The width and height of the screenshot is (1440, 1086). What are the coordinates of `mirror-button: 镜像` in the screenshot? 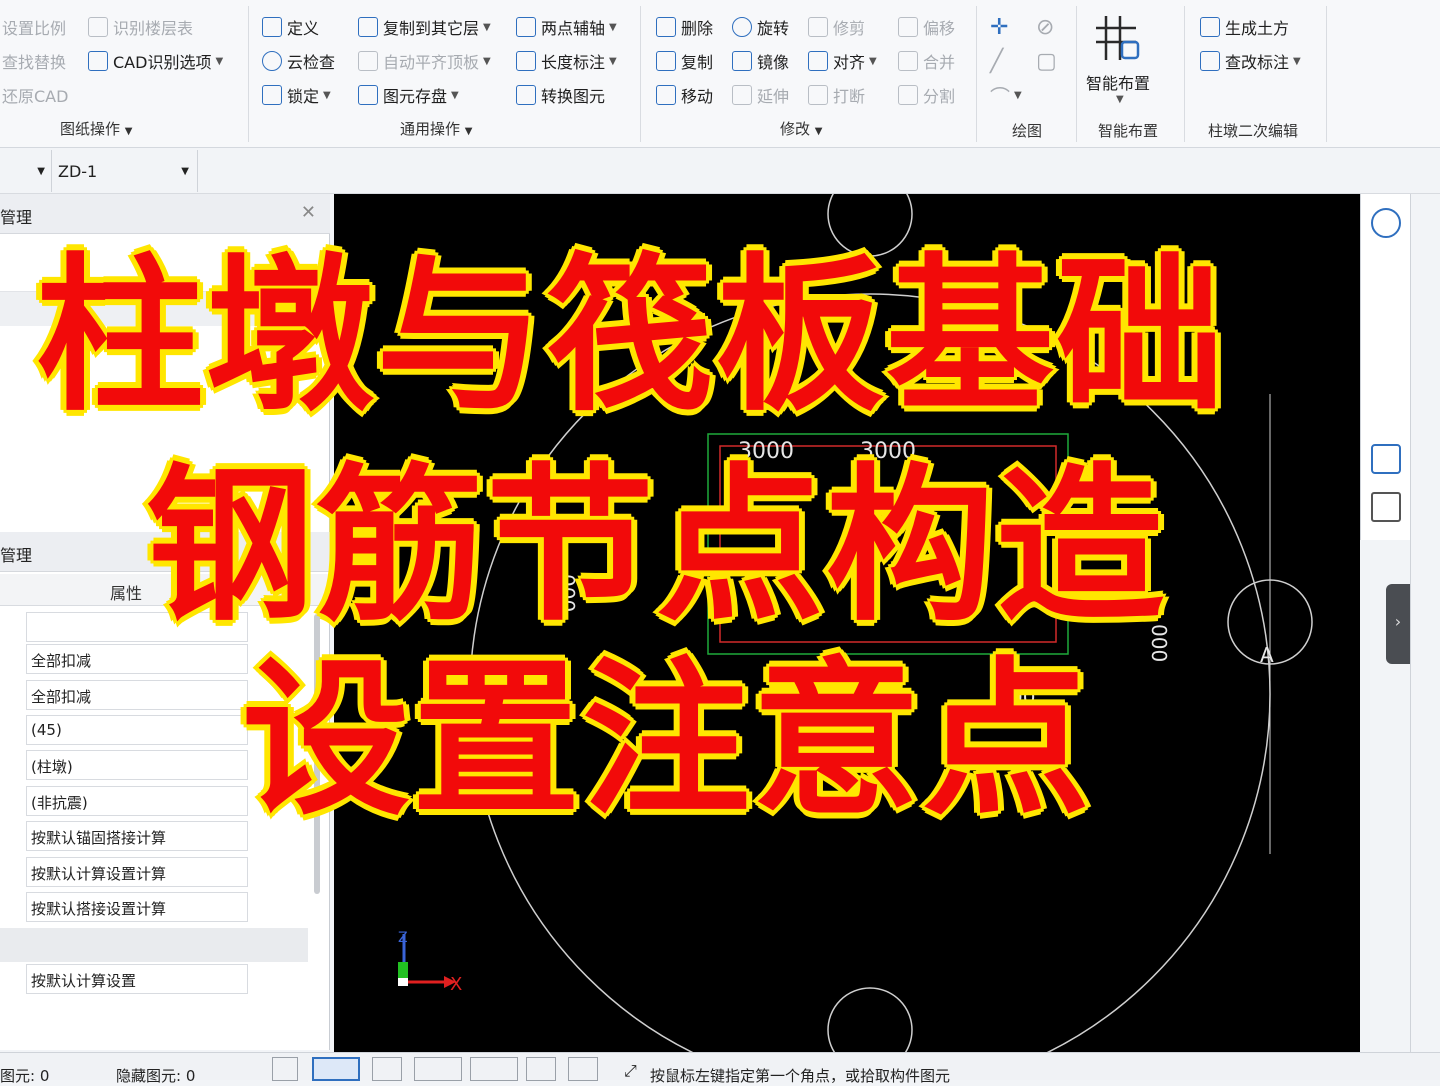 It's located at (760, 61).